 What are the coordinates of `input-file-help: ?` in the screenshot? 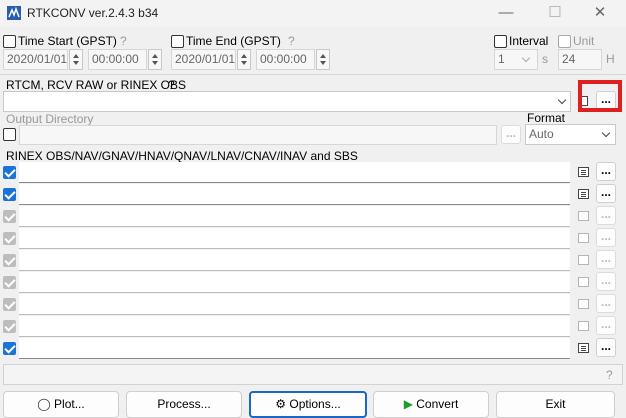 It's located at (171, 85).